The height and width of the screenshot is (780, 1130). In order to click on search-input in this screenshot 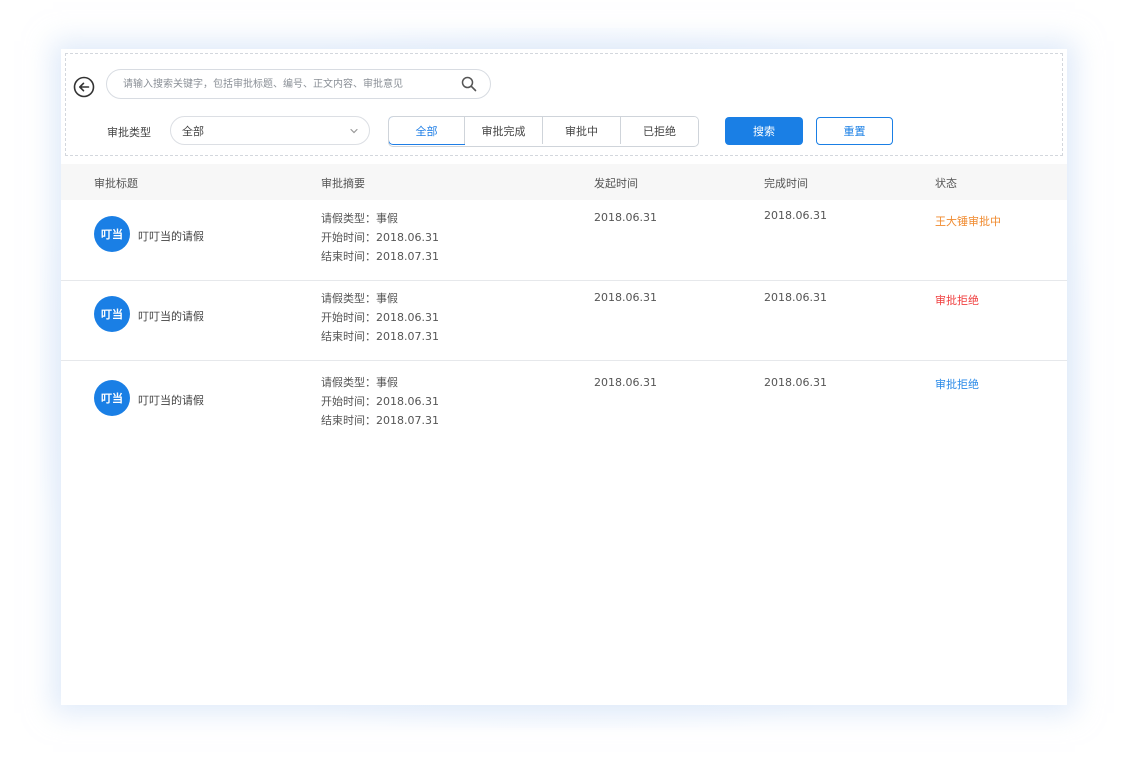, I will do `click(290, 84)`.